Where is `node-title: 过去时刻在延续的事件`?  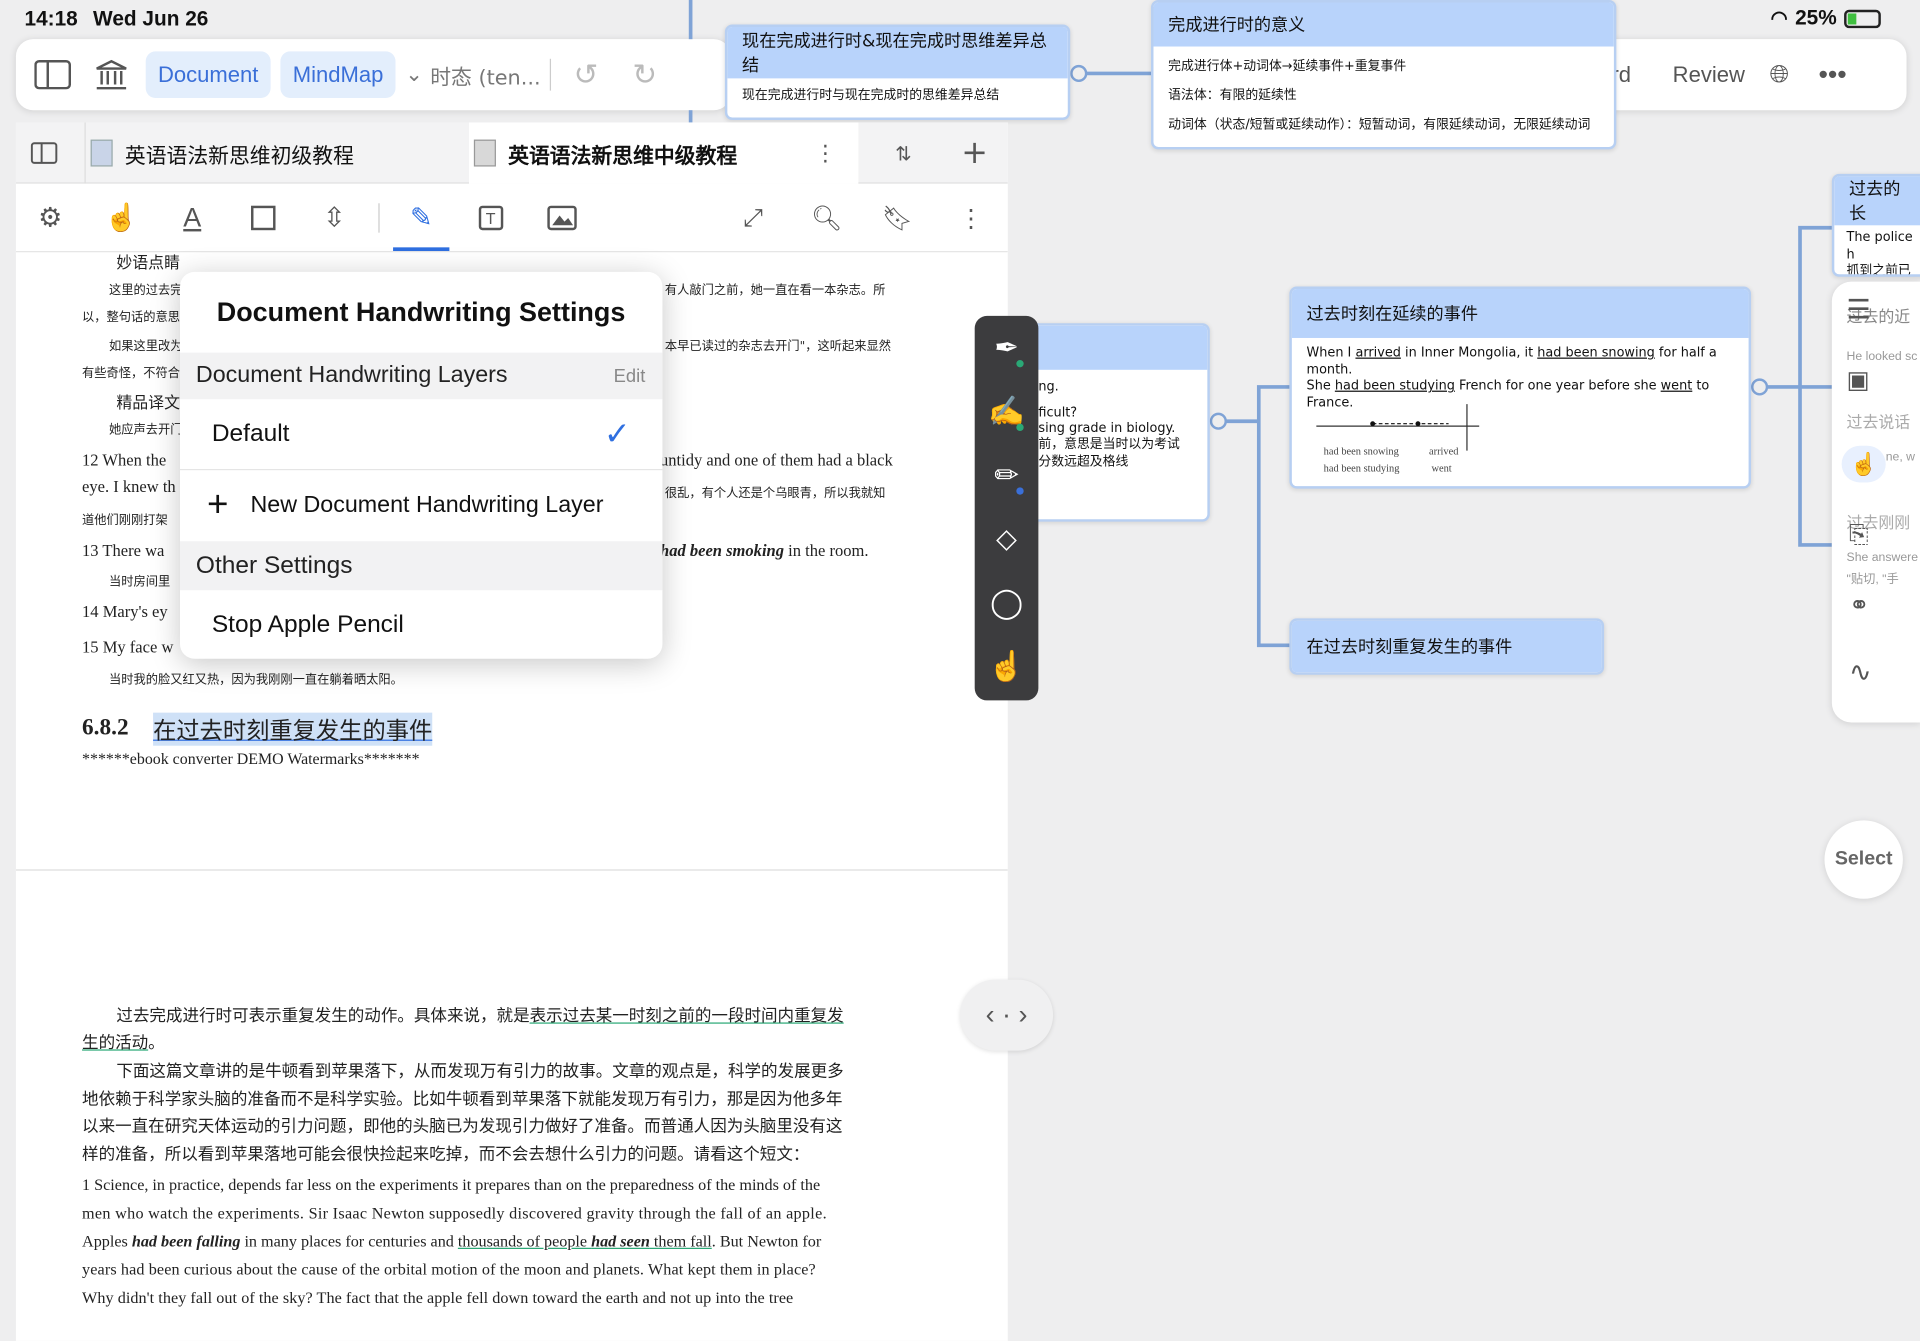 node-title: 过去时刻在延续的事件 is located at coordinates (1520, 313).